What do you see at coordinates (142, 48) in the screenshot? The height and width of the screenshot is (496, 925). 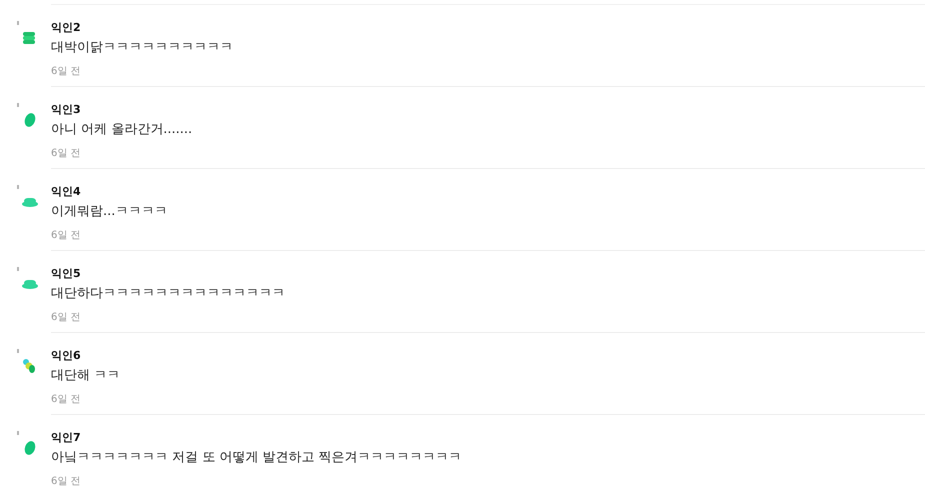 I see `comment-text: 대박이닭ㅋㅋㅋㅋㅋㅋㅋㅋㅋㅋ` at bounding box center [142, 48].